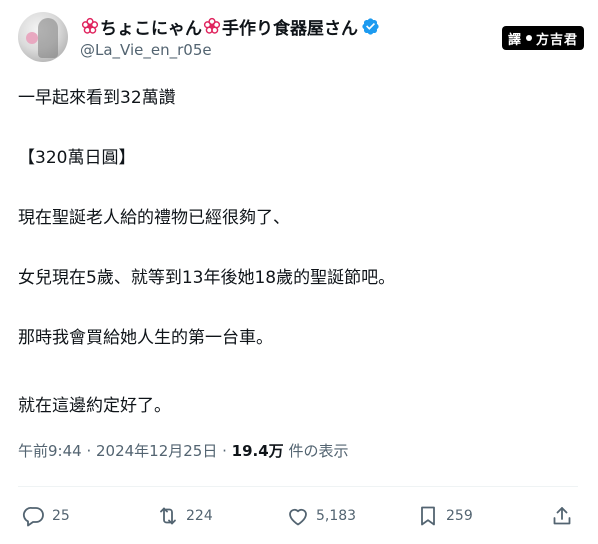  Describe the element at coordinates (316, 451) in the screenshot. I see `views-label: 件の表示` at that location.